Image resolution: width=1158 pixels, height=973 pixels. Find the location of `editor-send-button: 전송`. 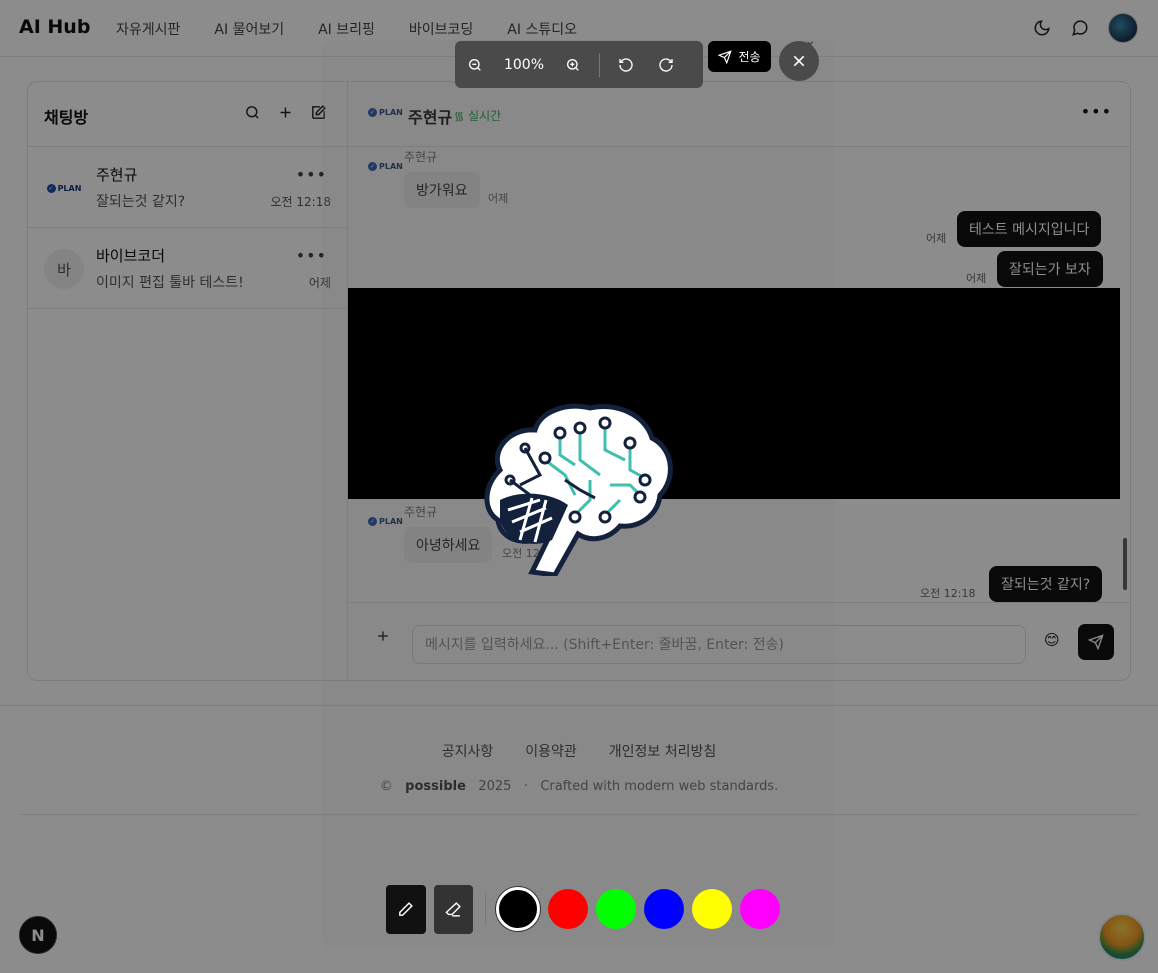

editor-send-button: 전송 is located at coordinates (739, 56).